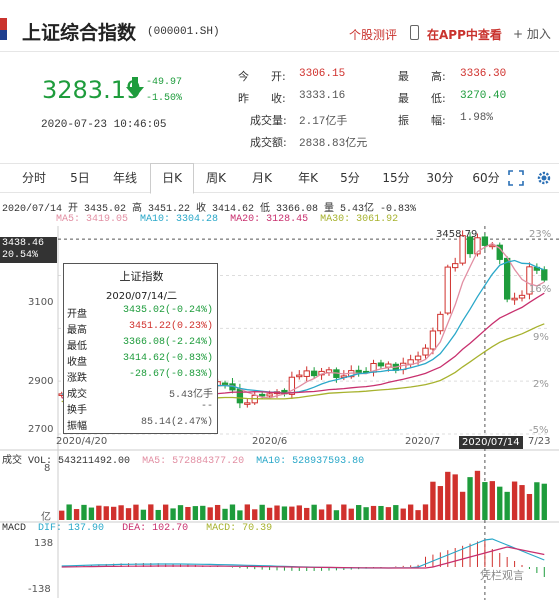 Image resolution: width=559 pixels, height=600 pixels. What do you see at coordinates (373, 34) in the screenshot?
I see `review-link: 个股测评` at bounding box center [373, 34].